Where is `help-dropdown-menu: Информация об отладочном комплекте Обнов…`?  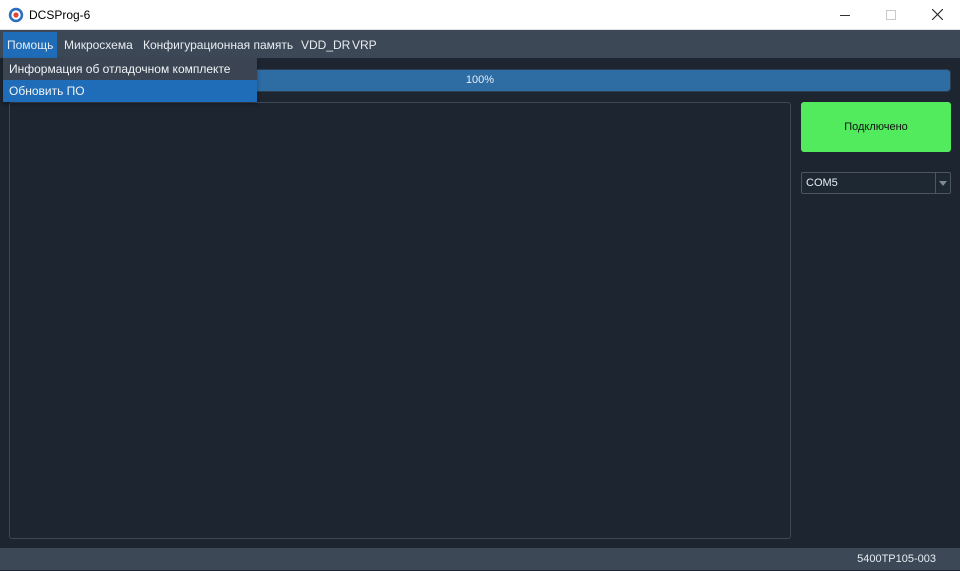
help-dropdown-menu: Информация об отладочном комплекте Обнов… is located at coordinates (130, 80).